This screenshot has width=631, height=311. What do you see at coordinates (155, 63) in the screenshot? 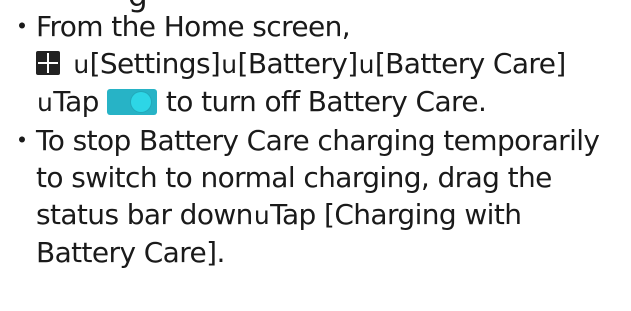
I see `menu-item-settings: [Settings]` at bounding box center [155, 63].